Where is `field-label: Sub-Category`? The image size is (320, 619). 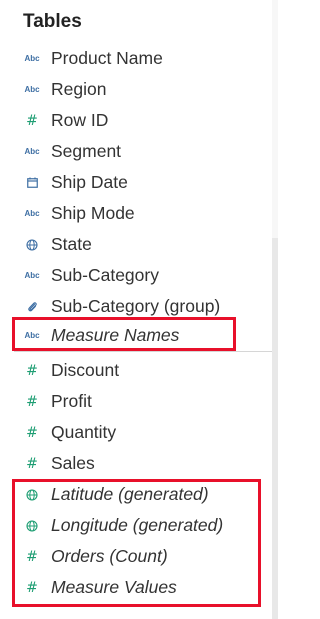
field-label: Sub-Category is located at coordinates (105, 275).